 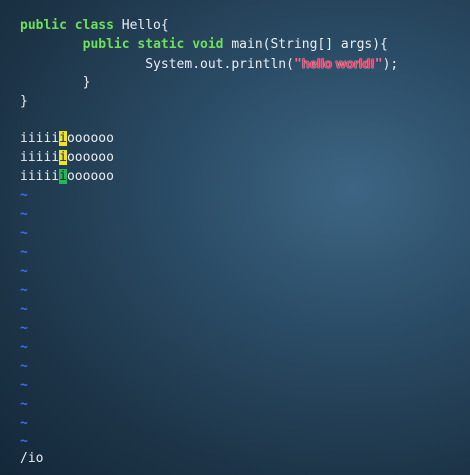 What do you see at coordinates (305, 44) in the screenshot?
I see `code-text: main(String[] args){` at bounding box center [305, 44].